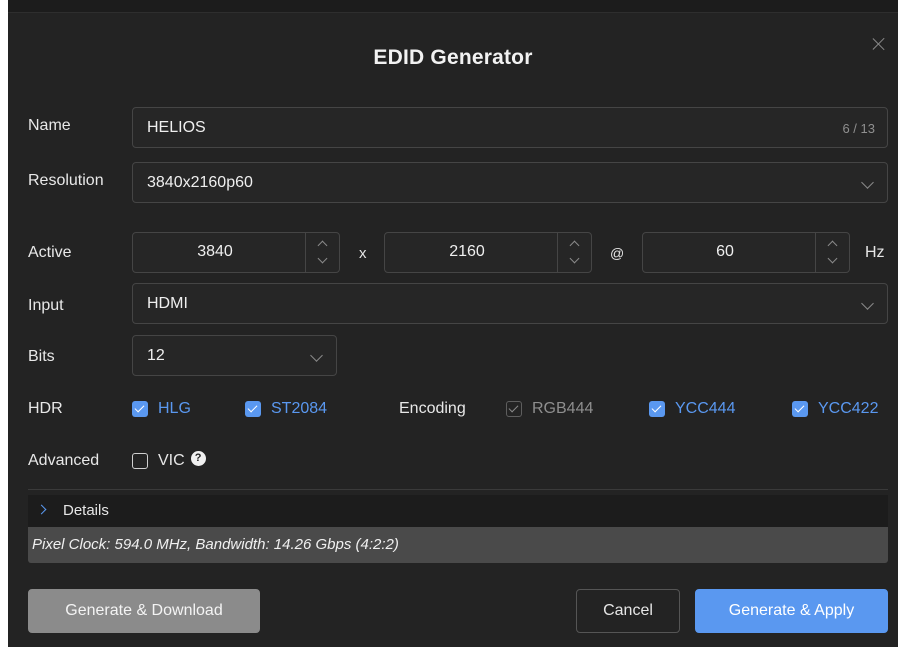 This screenshot has width=898, height=647. I want to click on name-label: Name, so click(49, 125).